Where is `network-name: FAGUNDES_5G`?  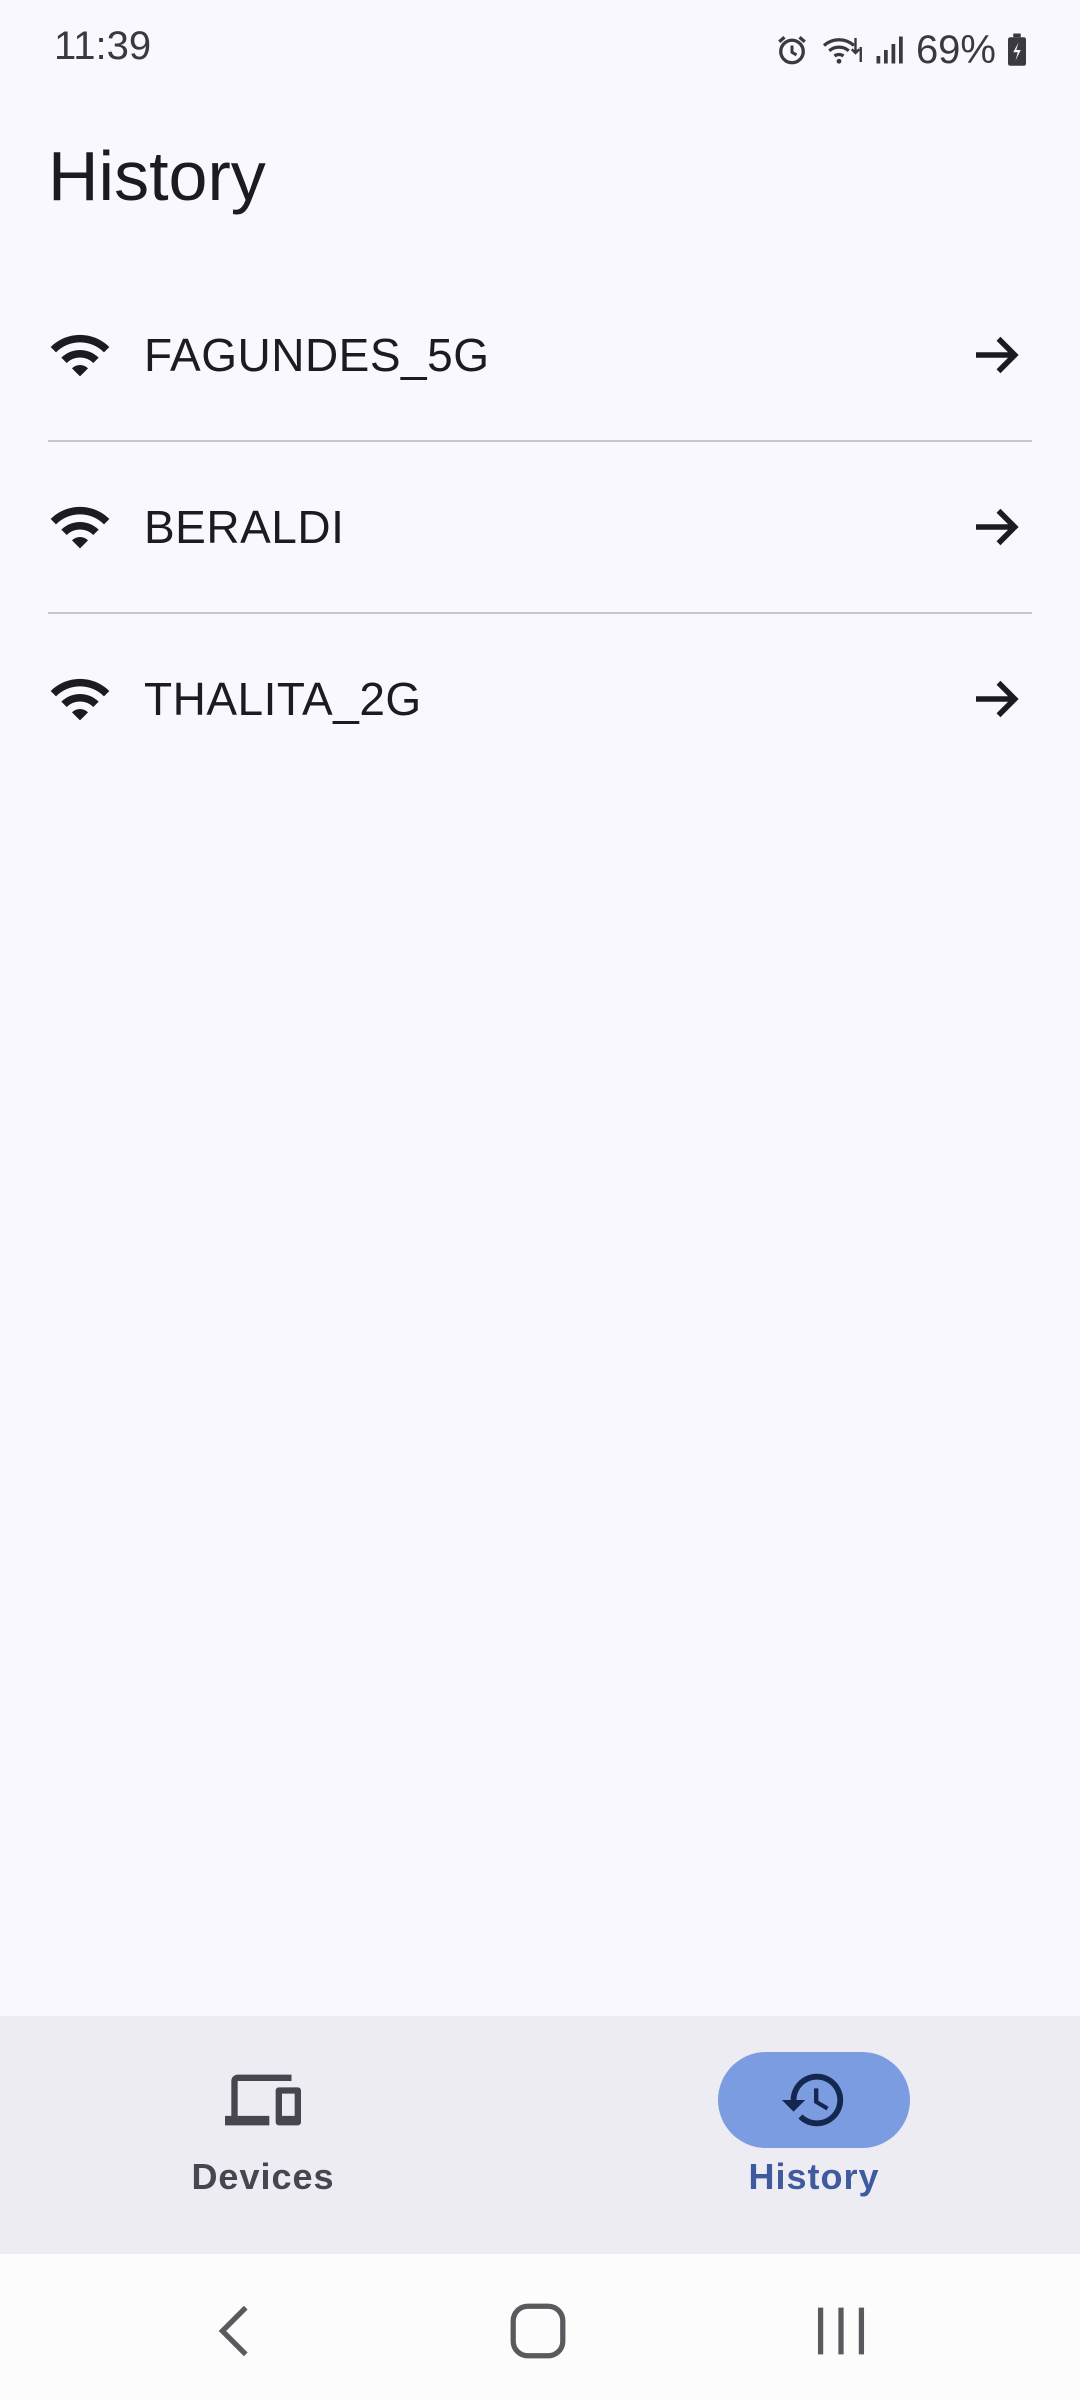
network-name: FAGUNDES_5G is located at coordinates (317, 355).